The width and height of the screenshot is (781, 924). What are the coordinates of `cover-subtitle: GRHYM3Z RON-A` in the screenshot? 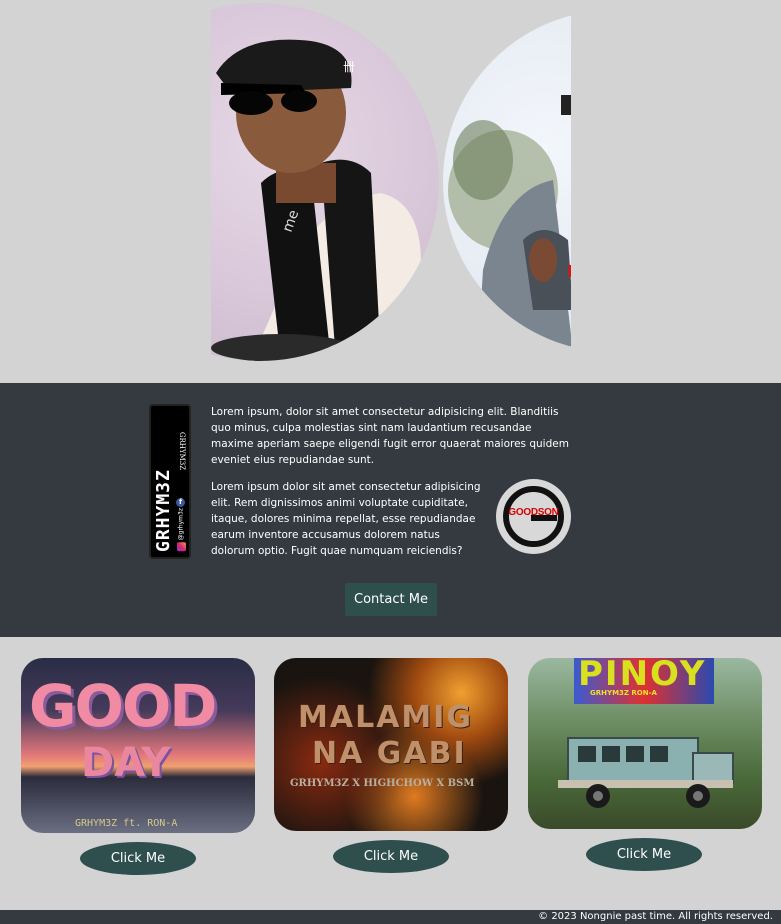 It's located at (623, 693).